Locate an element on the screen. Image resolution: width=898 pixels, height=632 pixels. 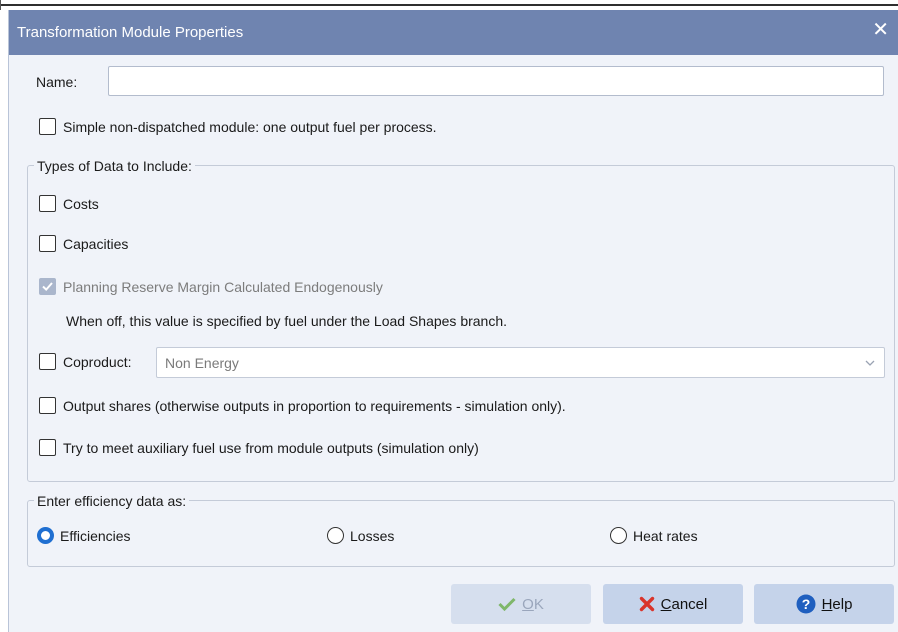
cancel-button: Cancel is located at coordinates (673, 604).